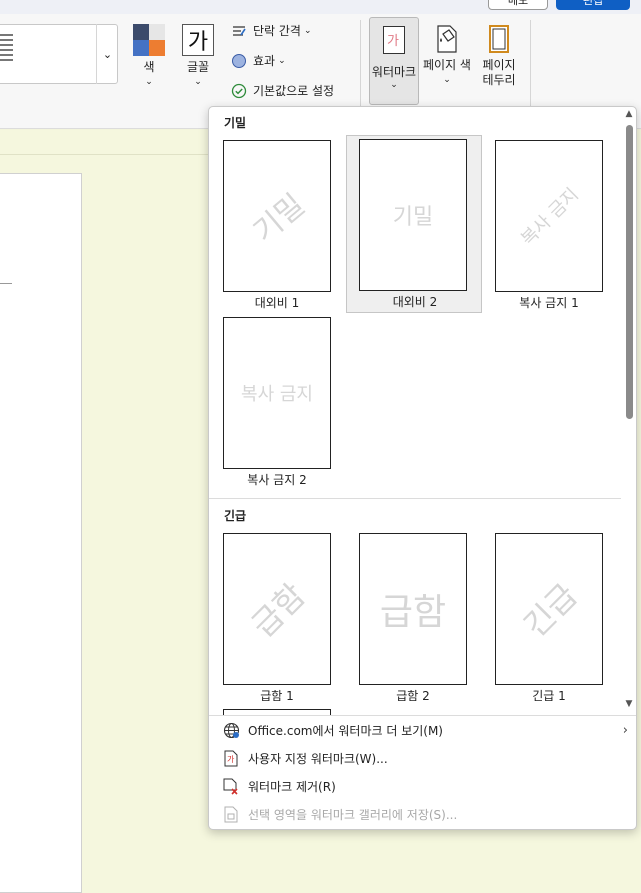 This screenshot has height=893, width=641. Describe the element at coordinates (422, 730) in the screenshot. I see `more-watermarks-item: Office.com에서 워터마크 더 보기(M) ›` at that location.